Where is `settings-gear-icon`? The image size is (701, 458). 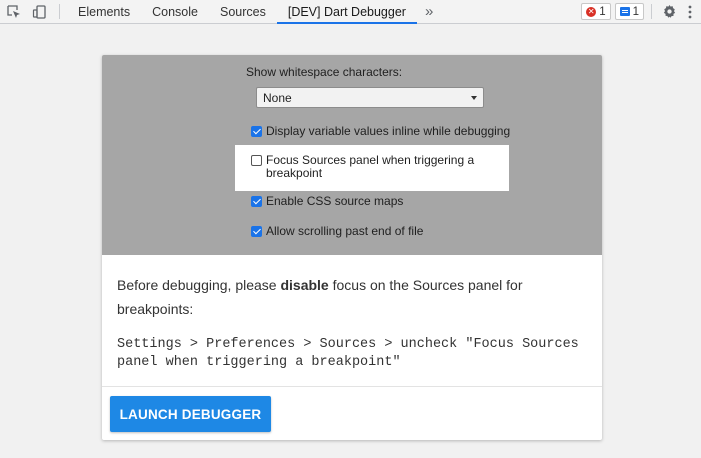
settings-gear-icon is located at coordinates (669, 11).